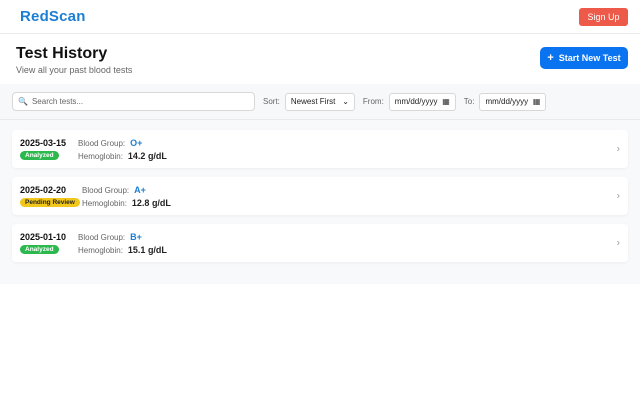  I want to click on from-label: From:, so click(373, 101).